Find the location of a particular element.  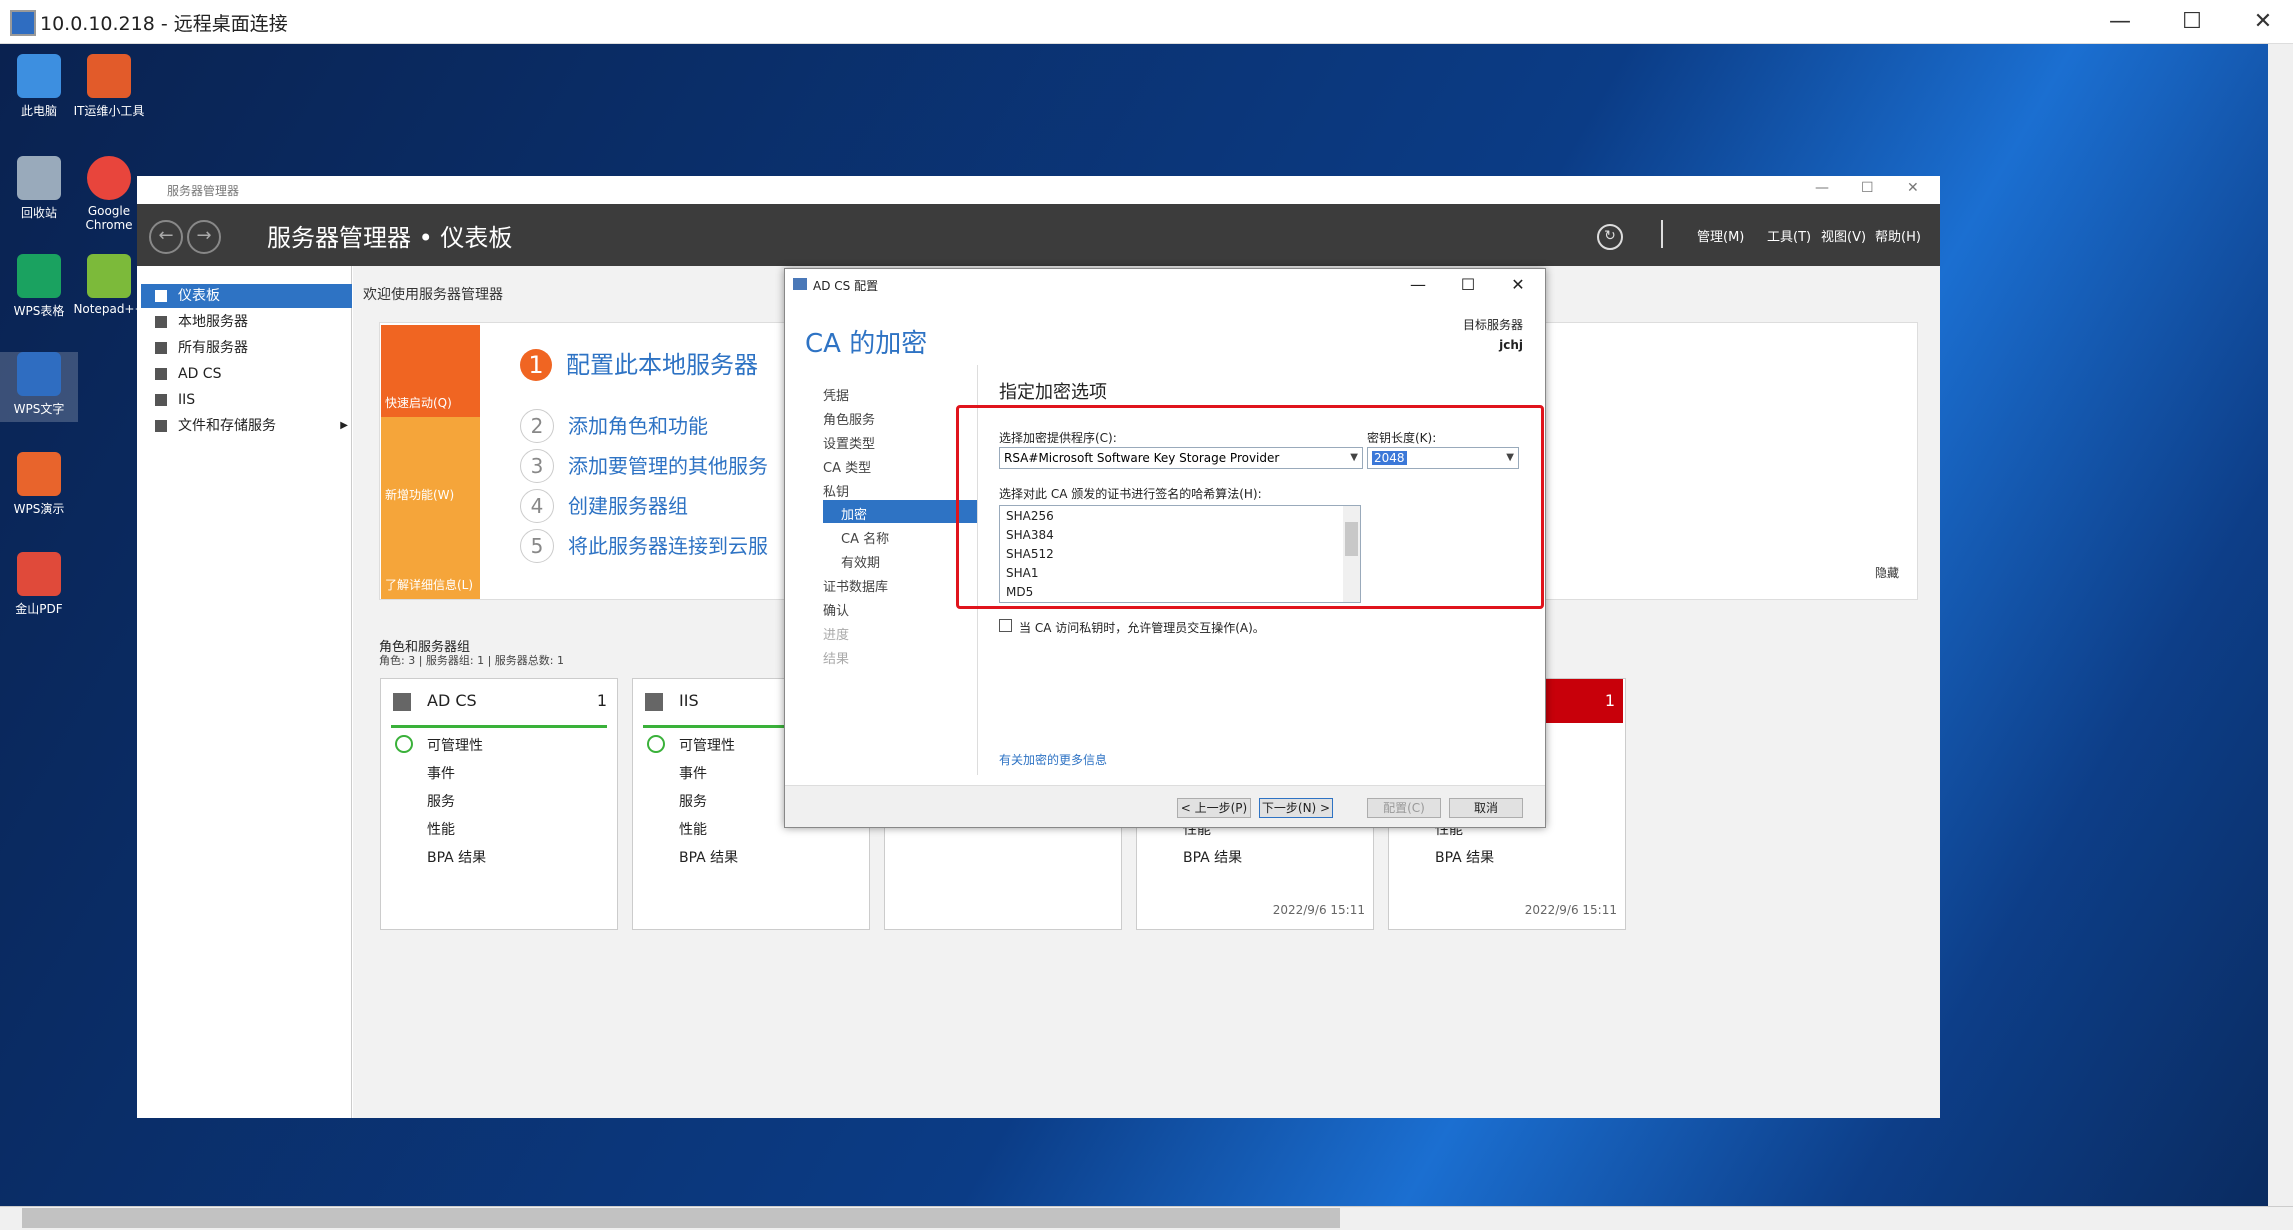

rdp-icon is located at coordinates (23, 23).